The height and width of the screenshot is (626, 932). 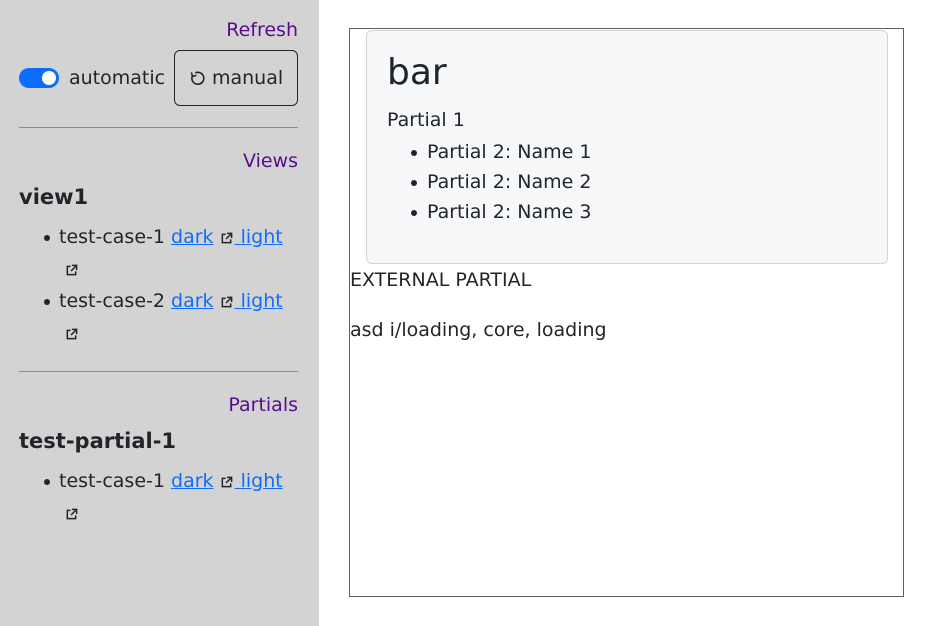 What do you see at coordinates (627, 152) in the screenshot?
I see `list-item: Partial 2: Name 1` at bounding box center [627, 152].